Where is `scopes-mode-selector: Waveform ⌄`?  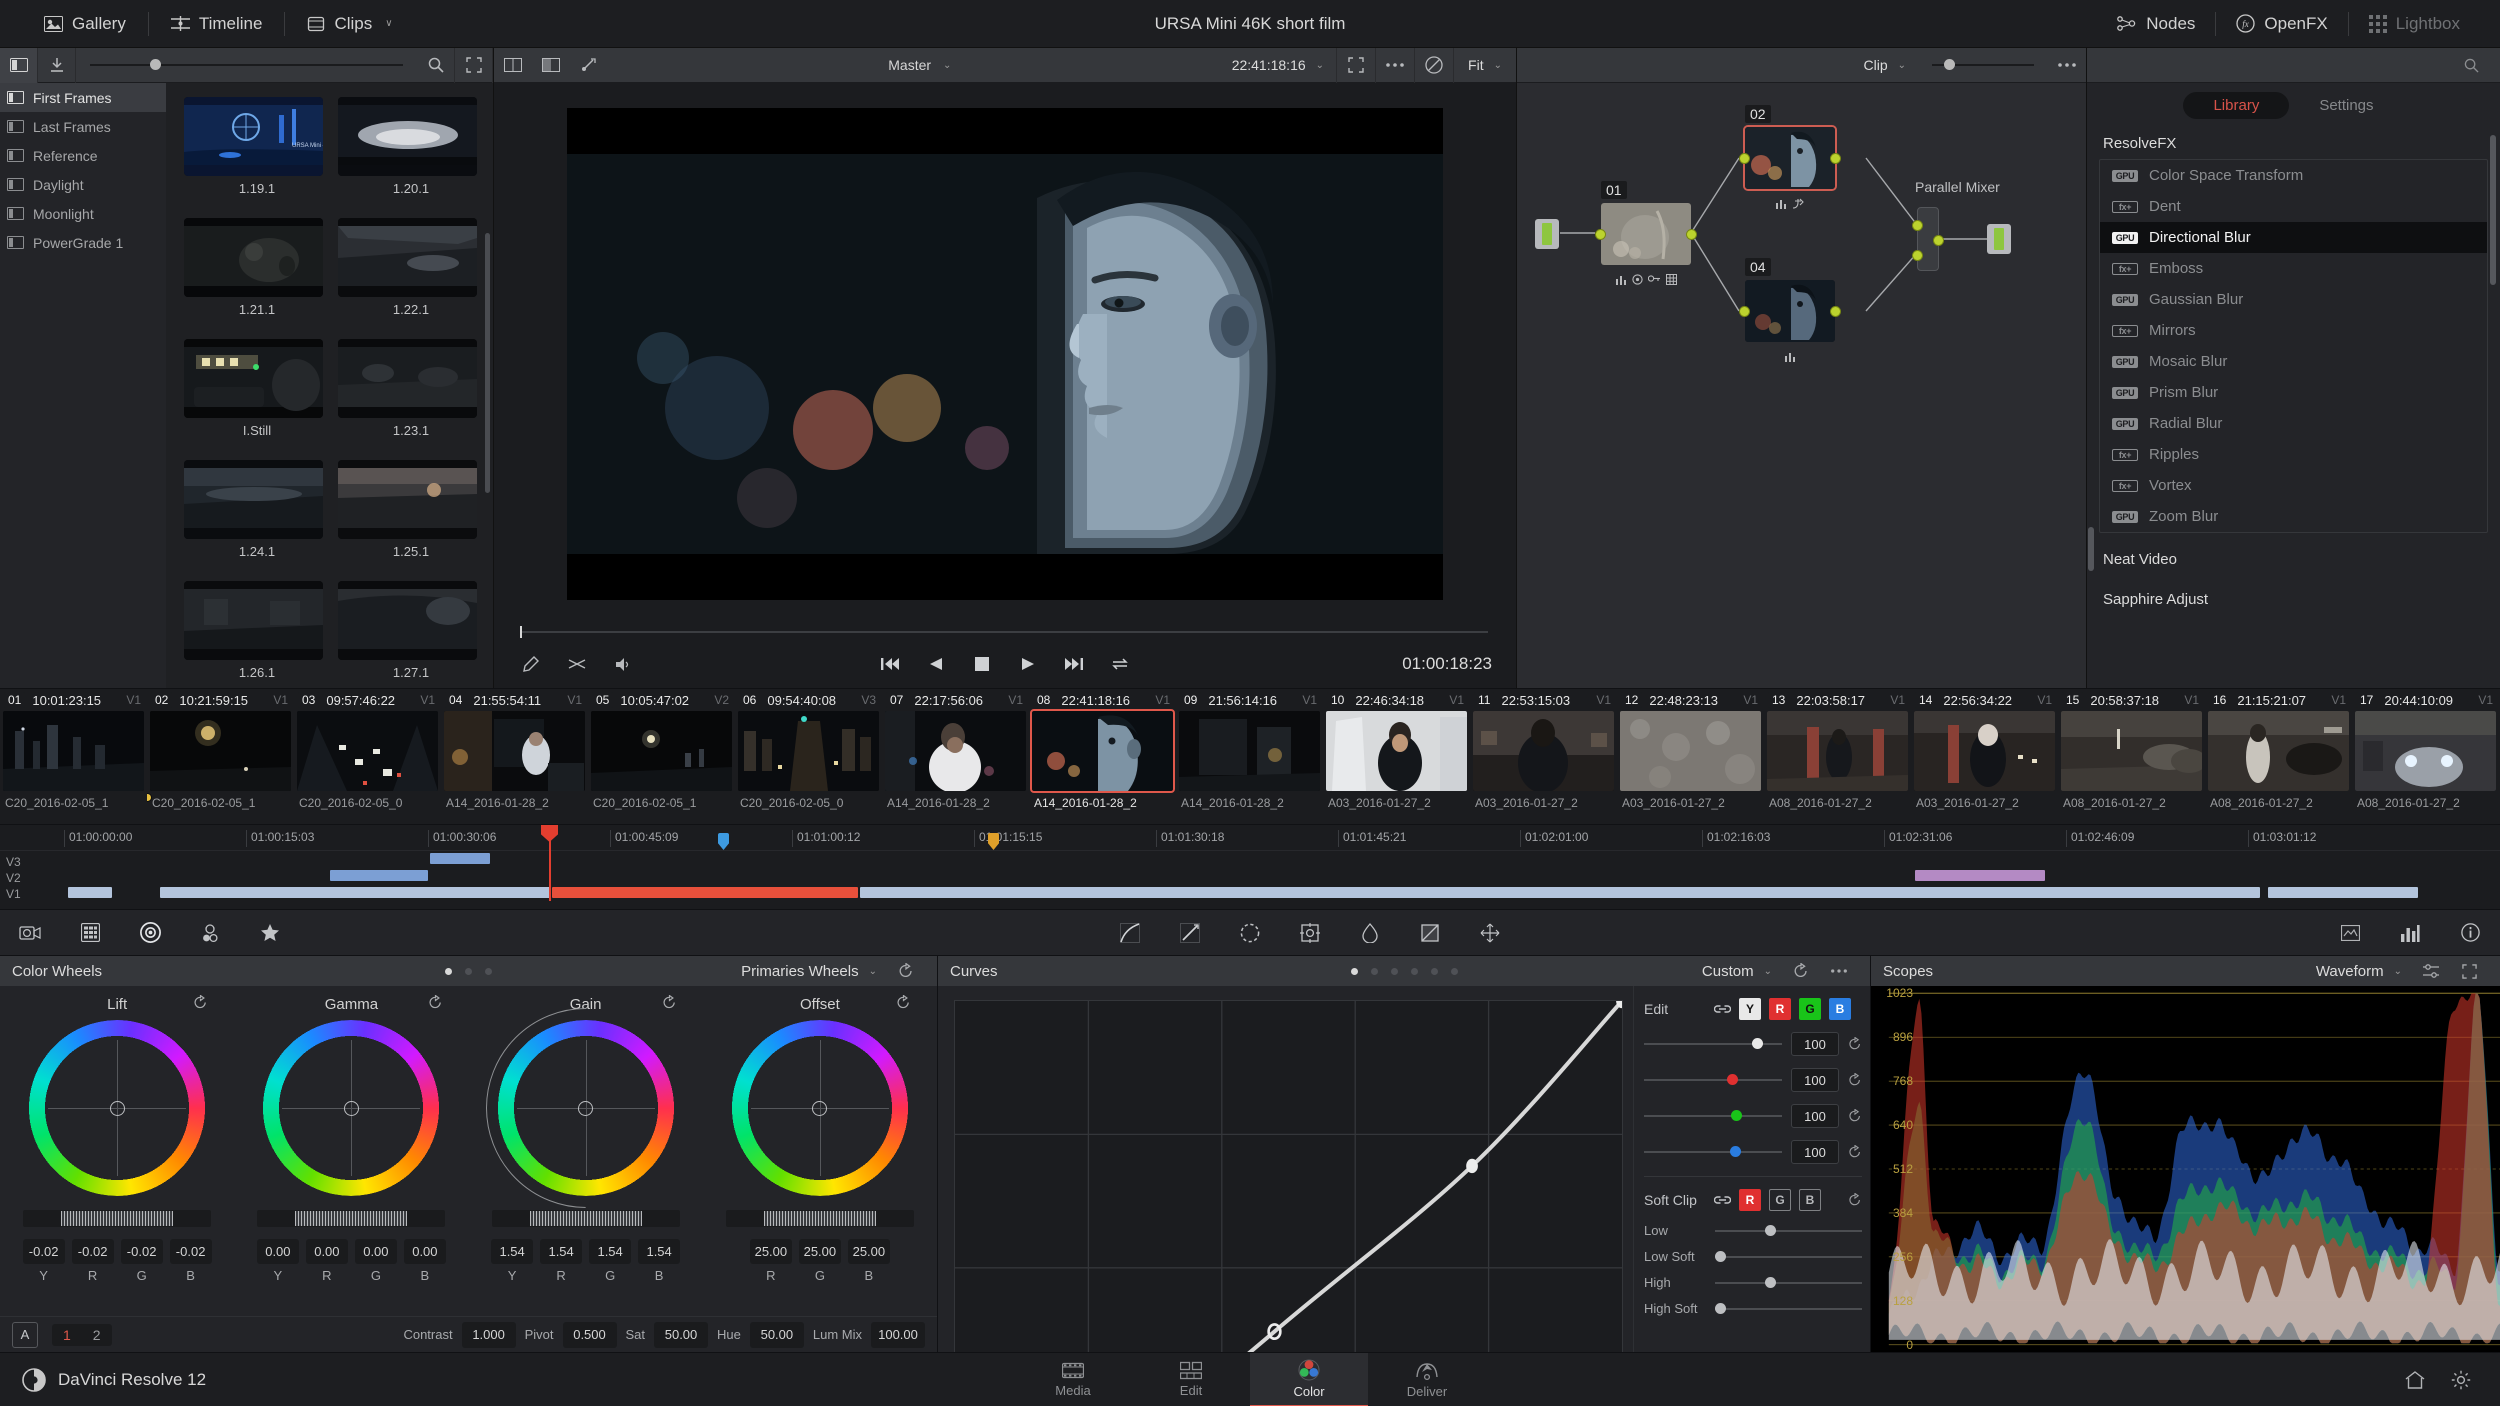 scopes-mode-selector: Waveform ⌄ is located at coordinates (2359, 971).